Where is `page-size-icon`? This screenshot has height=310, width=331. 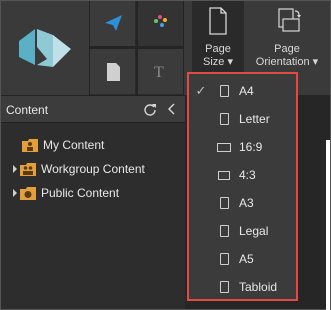 page-size-icon is located at coordinates (218, 21).